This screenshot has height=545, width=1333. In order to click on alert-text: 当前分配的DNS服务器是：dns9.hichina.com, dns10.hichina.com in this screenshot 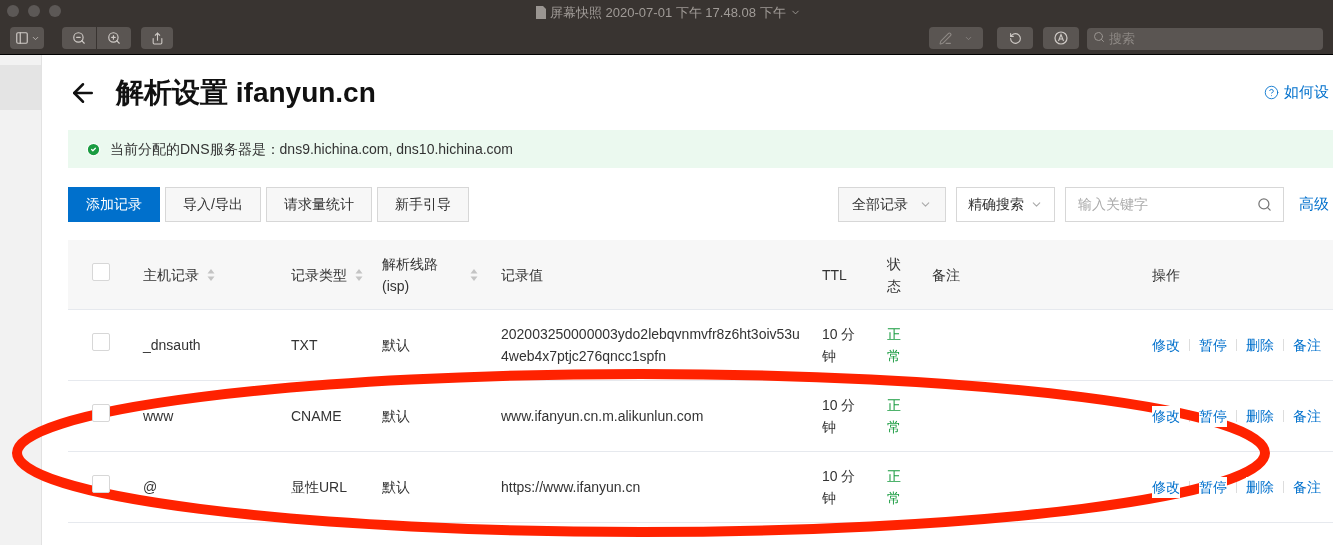, I will do `click(312, 149)`.